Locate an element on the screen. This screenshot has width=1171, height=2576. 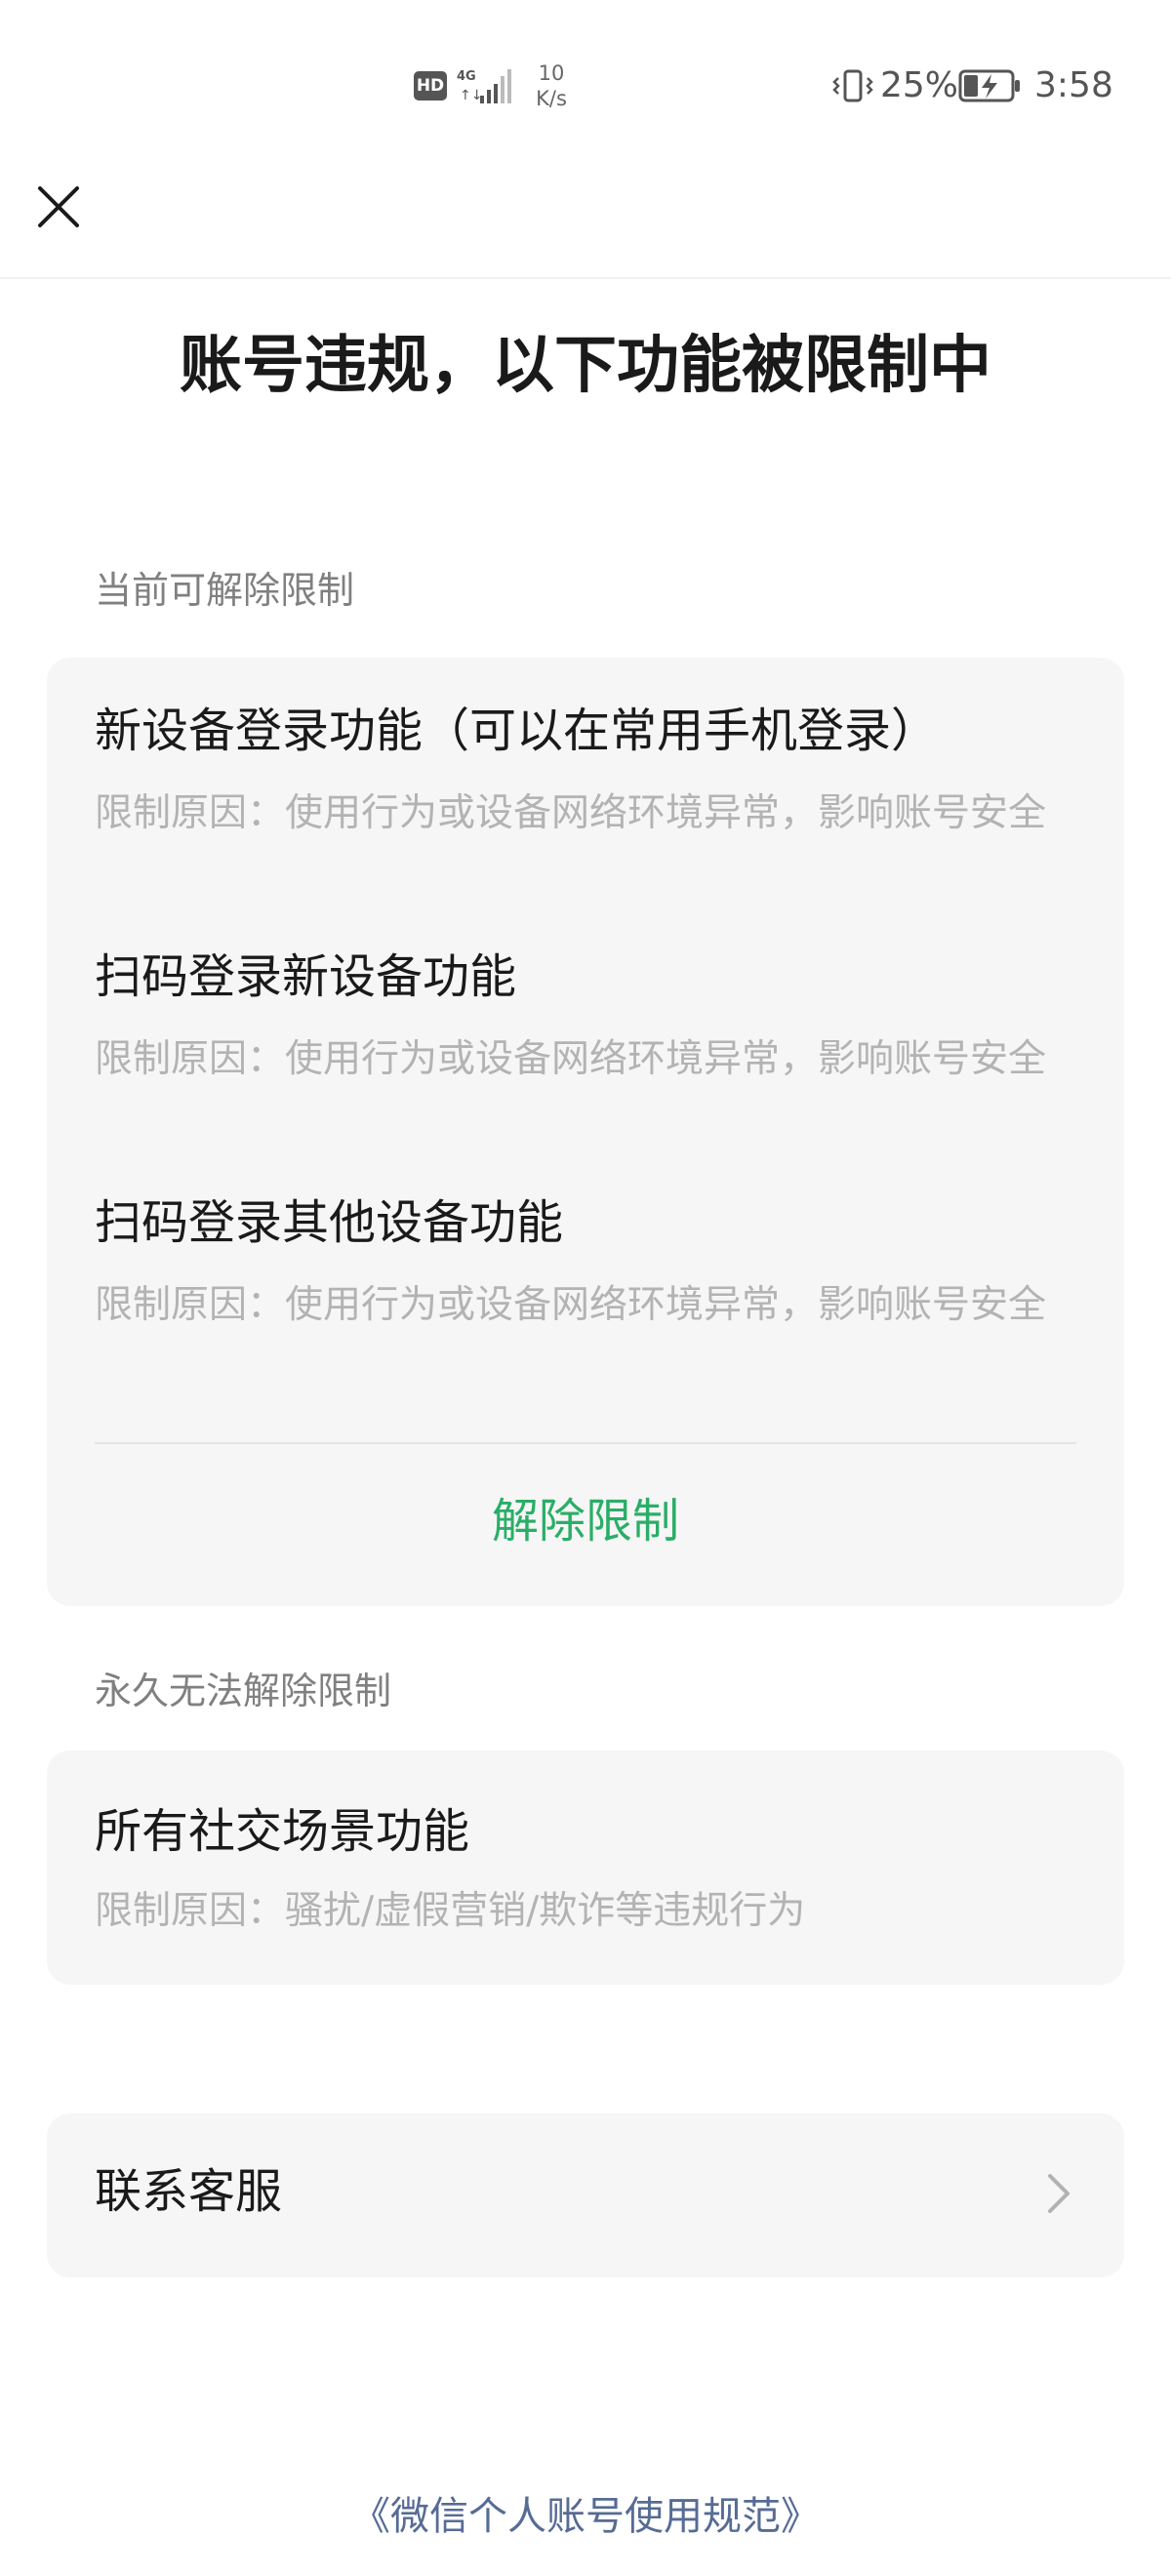
network-speed-unit: K/s is located at coordinates (551, 98).